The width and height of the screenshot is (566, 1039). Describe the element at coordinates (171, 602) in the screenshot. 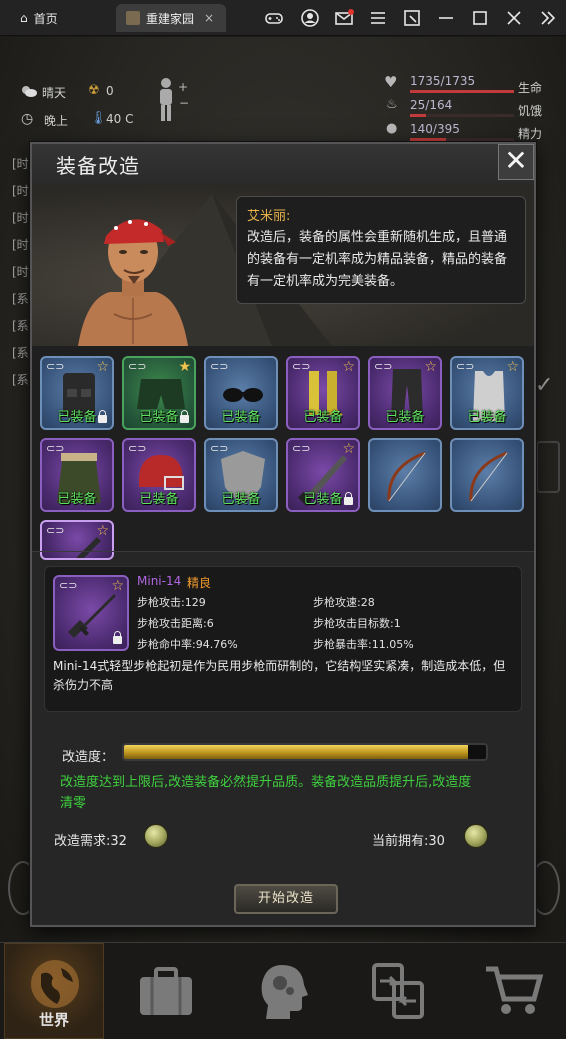

I see `stat-attack: 步枪攻击:129` at that location.